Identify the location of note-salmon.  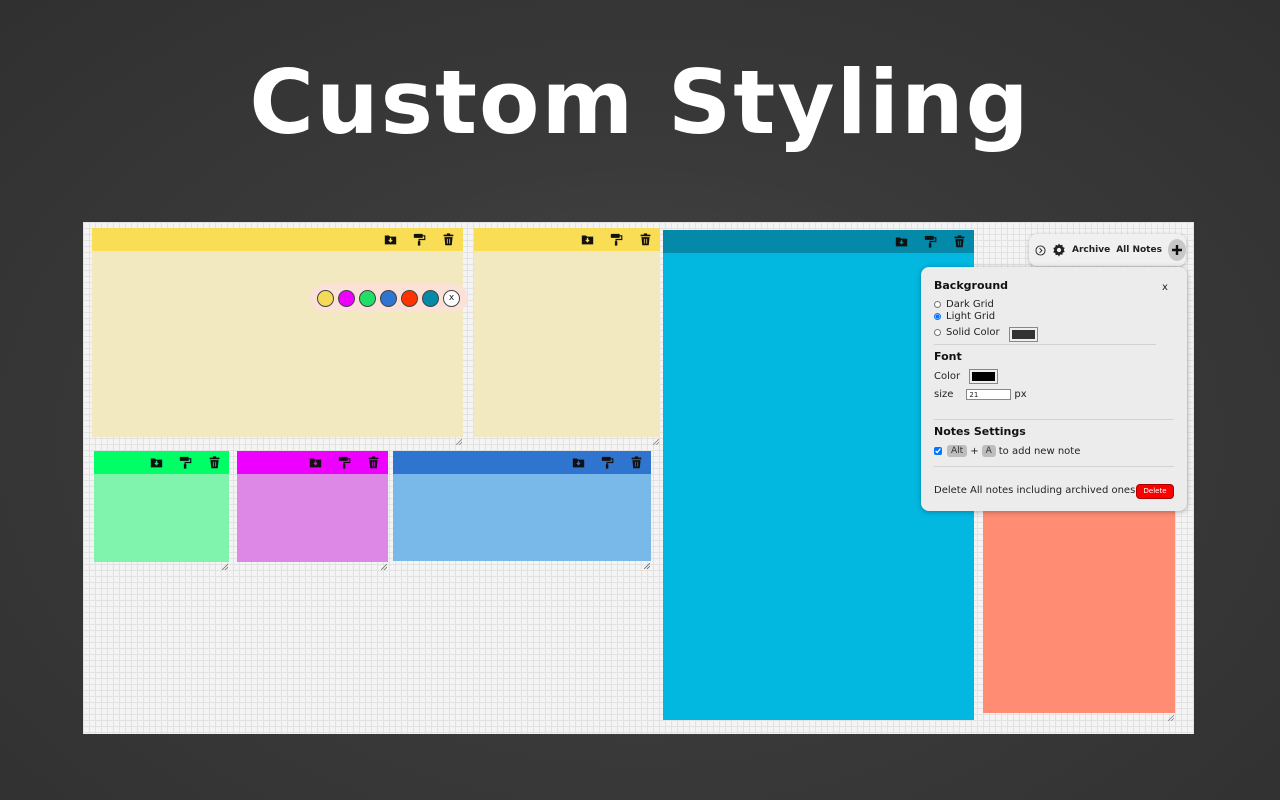
(1079, 612).